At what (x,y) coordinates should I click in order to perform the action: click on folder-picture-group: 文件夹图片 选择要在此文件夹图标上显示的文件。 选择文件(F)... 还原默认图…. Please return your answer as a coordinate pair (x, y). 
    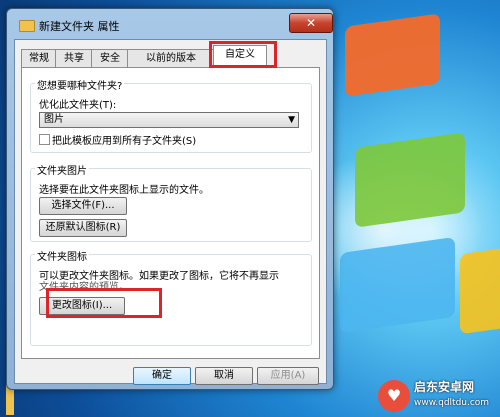
    Looking at the image, I should click on (171, 202).